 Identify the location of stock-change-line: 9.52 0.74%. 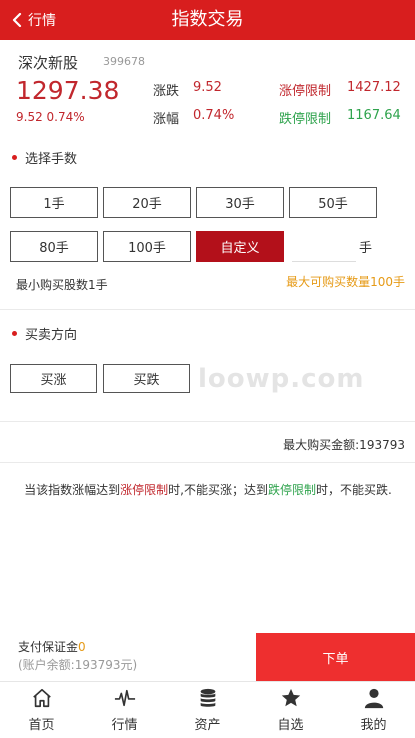
(50, 117).